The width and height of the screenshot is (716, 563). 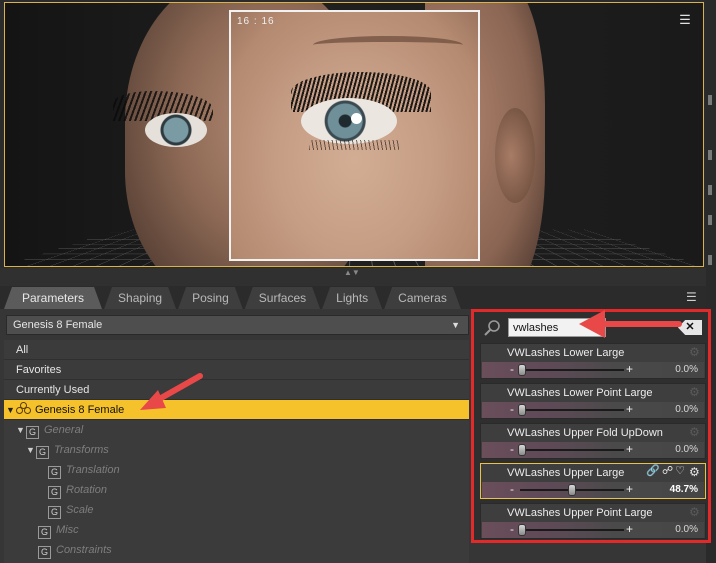 What do you see at coordinates (492, 328) in the screenshot?
I see `search-icon` at bounding box center [492, 328].